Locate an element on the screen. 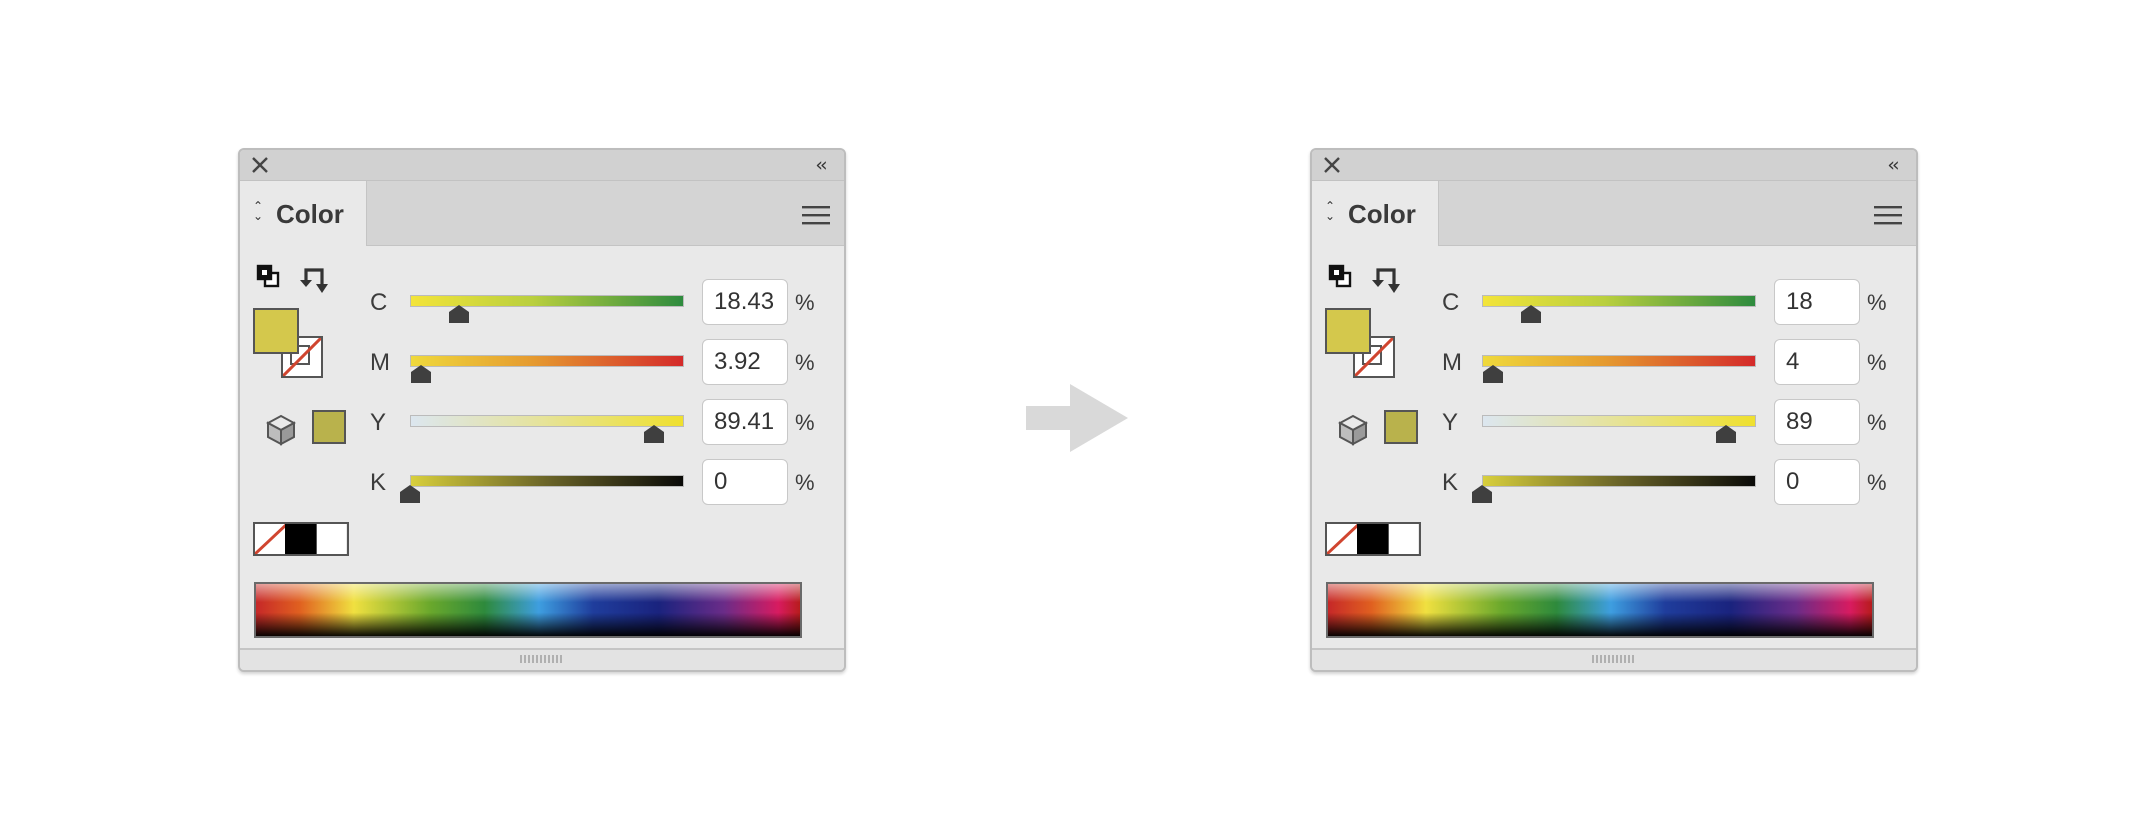  value-field-c: 18.43 is located at coordinates (745, 302).